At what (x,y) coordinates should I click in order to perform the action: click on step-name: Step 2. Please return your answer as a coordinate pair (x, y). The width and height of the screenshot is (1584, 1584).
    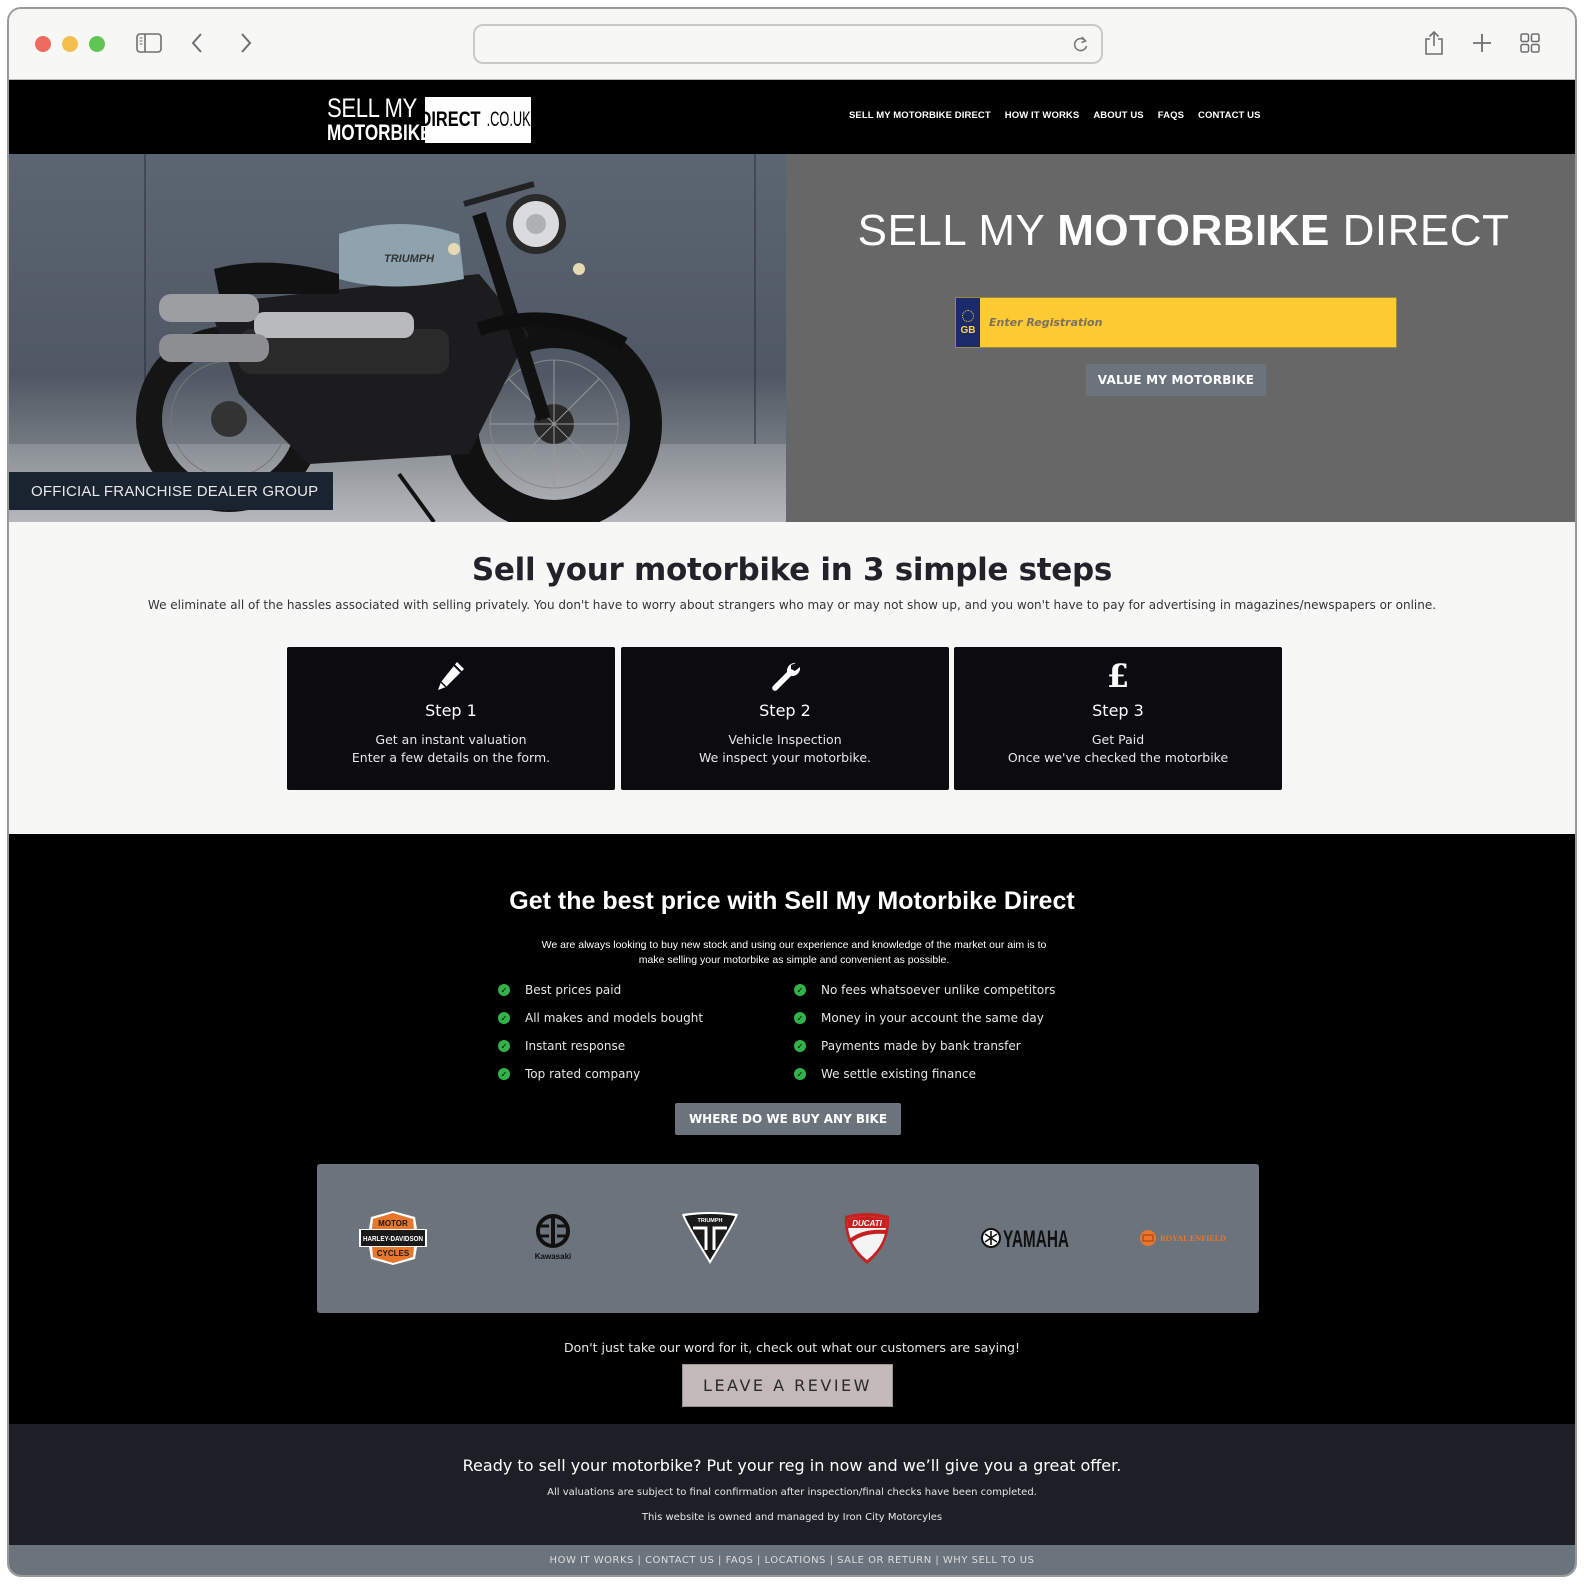
    Looking at the image, I should click on (785, 710).